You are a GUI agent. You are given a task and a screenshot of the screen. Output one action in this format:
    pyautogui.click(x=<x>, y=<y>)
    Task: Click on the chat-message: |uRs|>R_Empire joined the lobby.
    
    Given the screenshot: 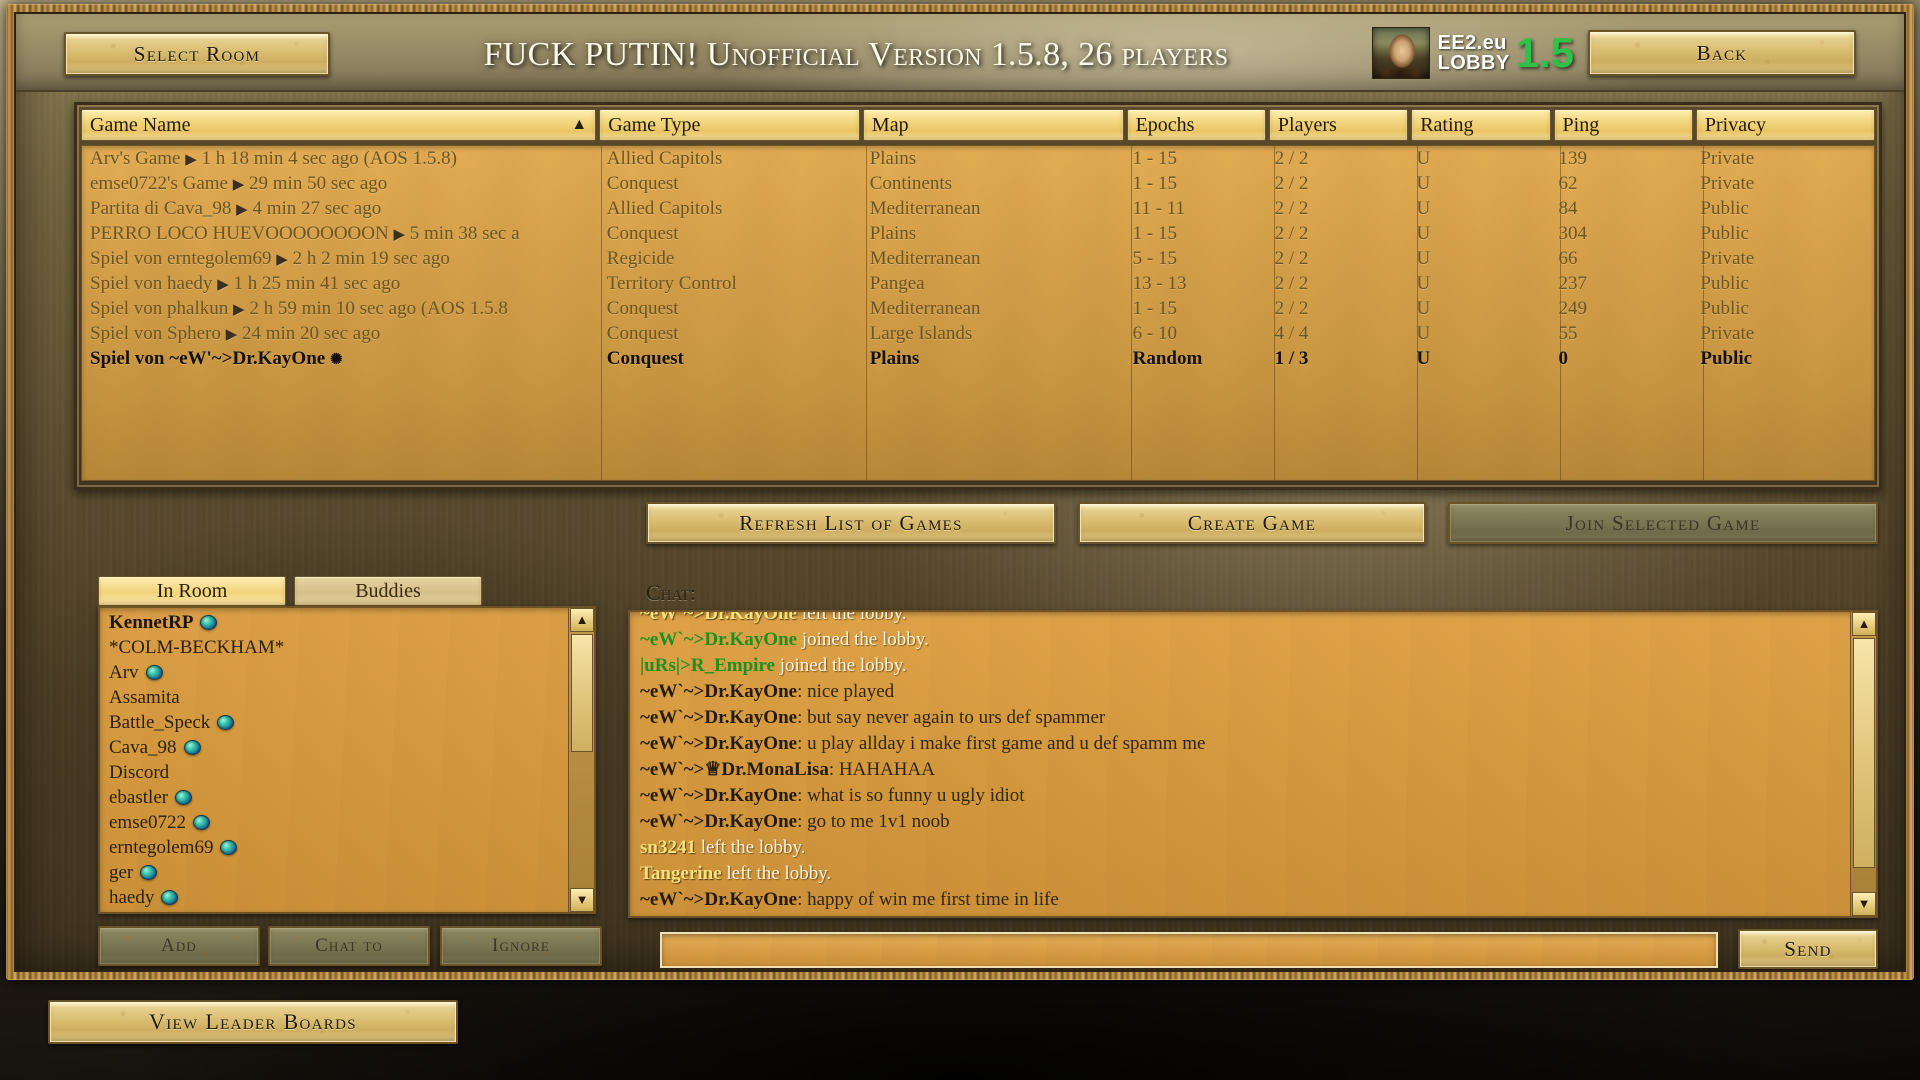 What is the action you would take?
    pyautogui.click(x=1253, y=666)
    